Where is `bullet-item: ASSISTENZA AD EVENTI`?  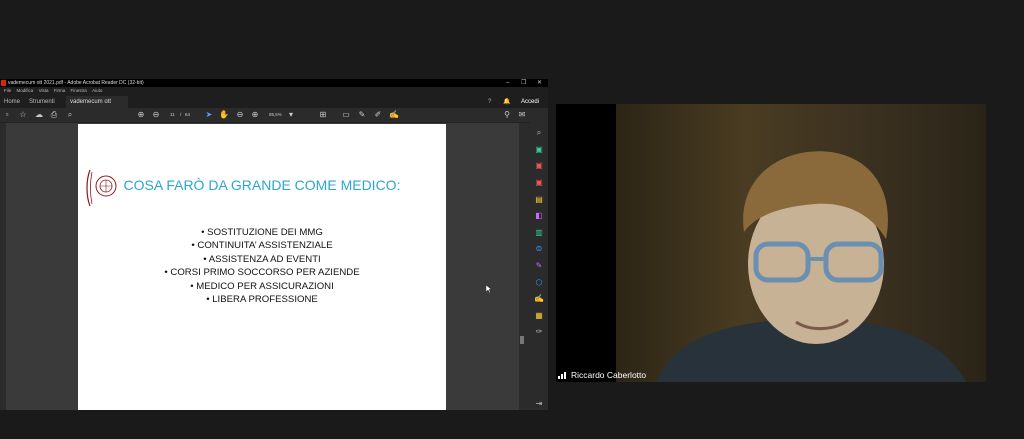
bullet-item: ASSISTENZA AD EVENTI is located at coordinates (262, 259).